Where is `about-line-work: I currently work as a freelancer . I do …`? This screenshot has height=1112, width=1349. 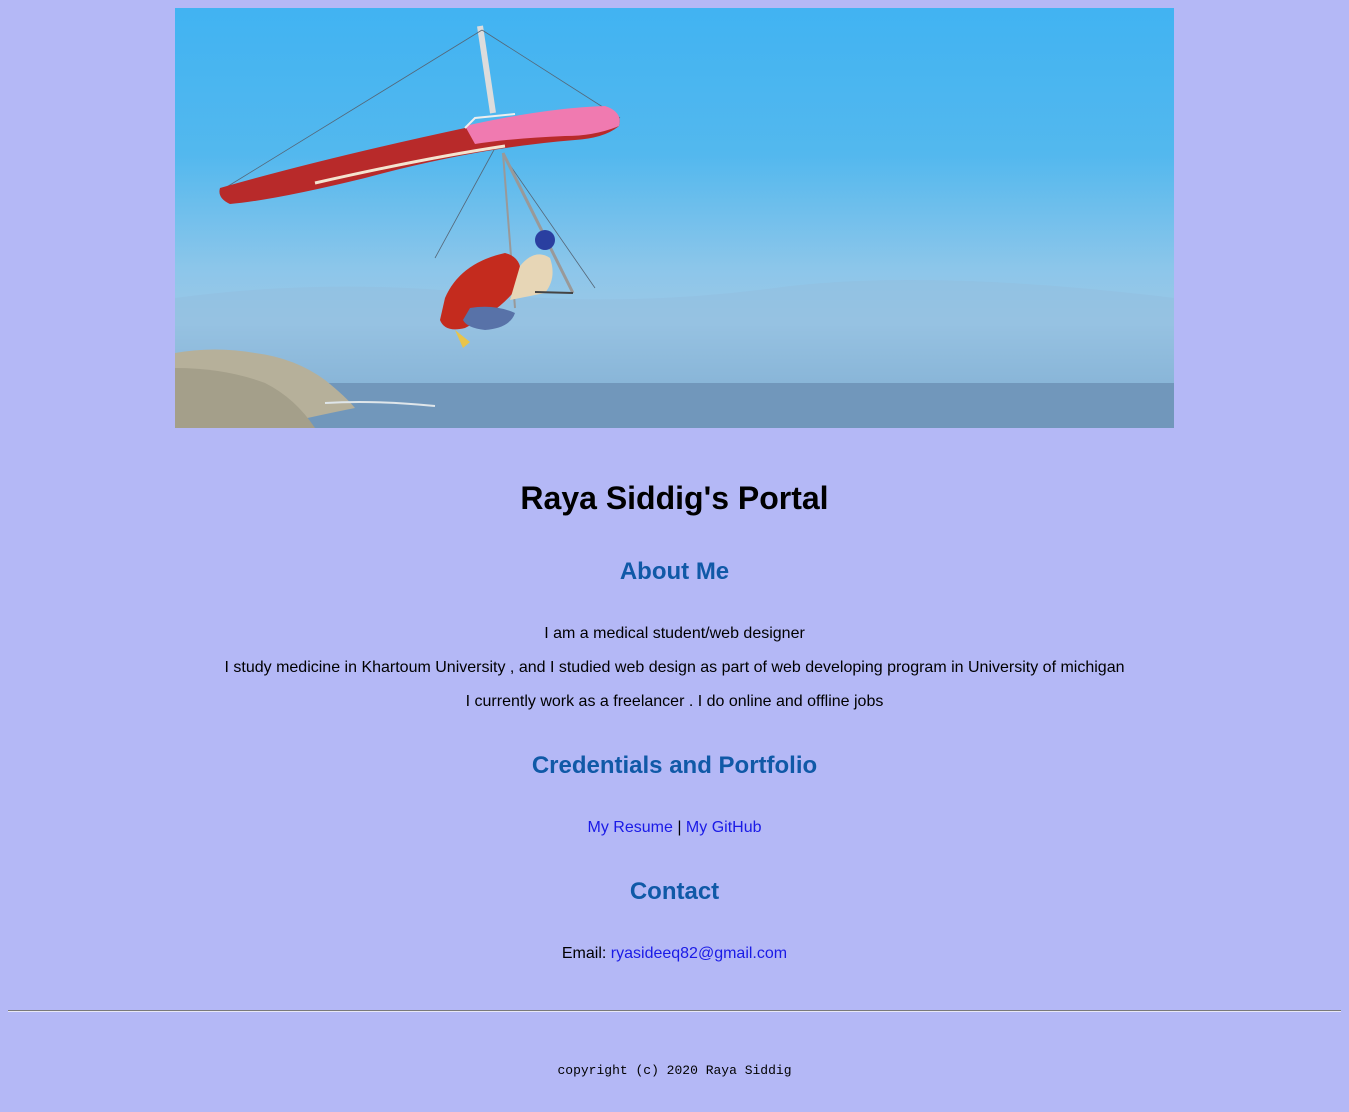
about-line-work: I currently work as a freelancer . I do … is located at coordinates (674, 701).